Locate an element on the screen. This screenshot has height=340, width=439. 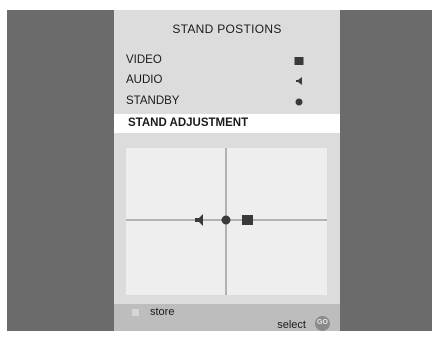
bottom-bar: store select GO is located at coordinates (227, 317).